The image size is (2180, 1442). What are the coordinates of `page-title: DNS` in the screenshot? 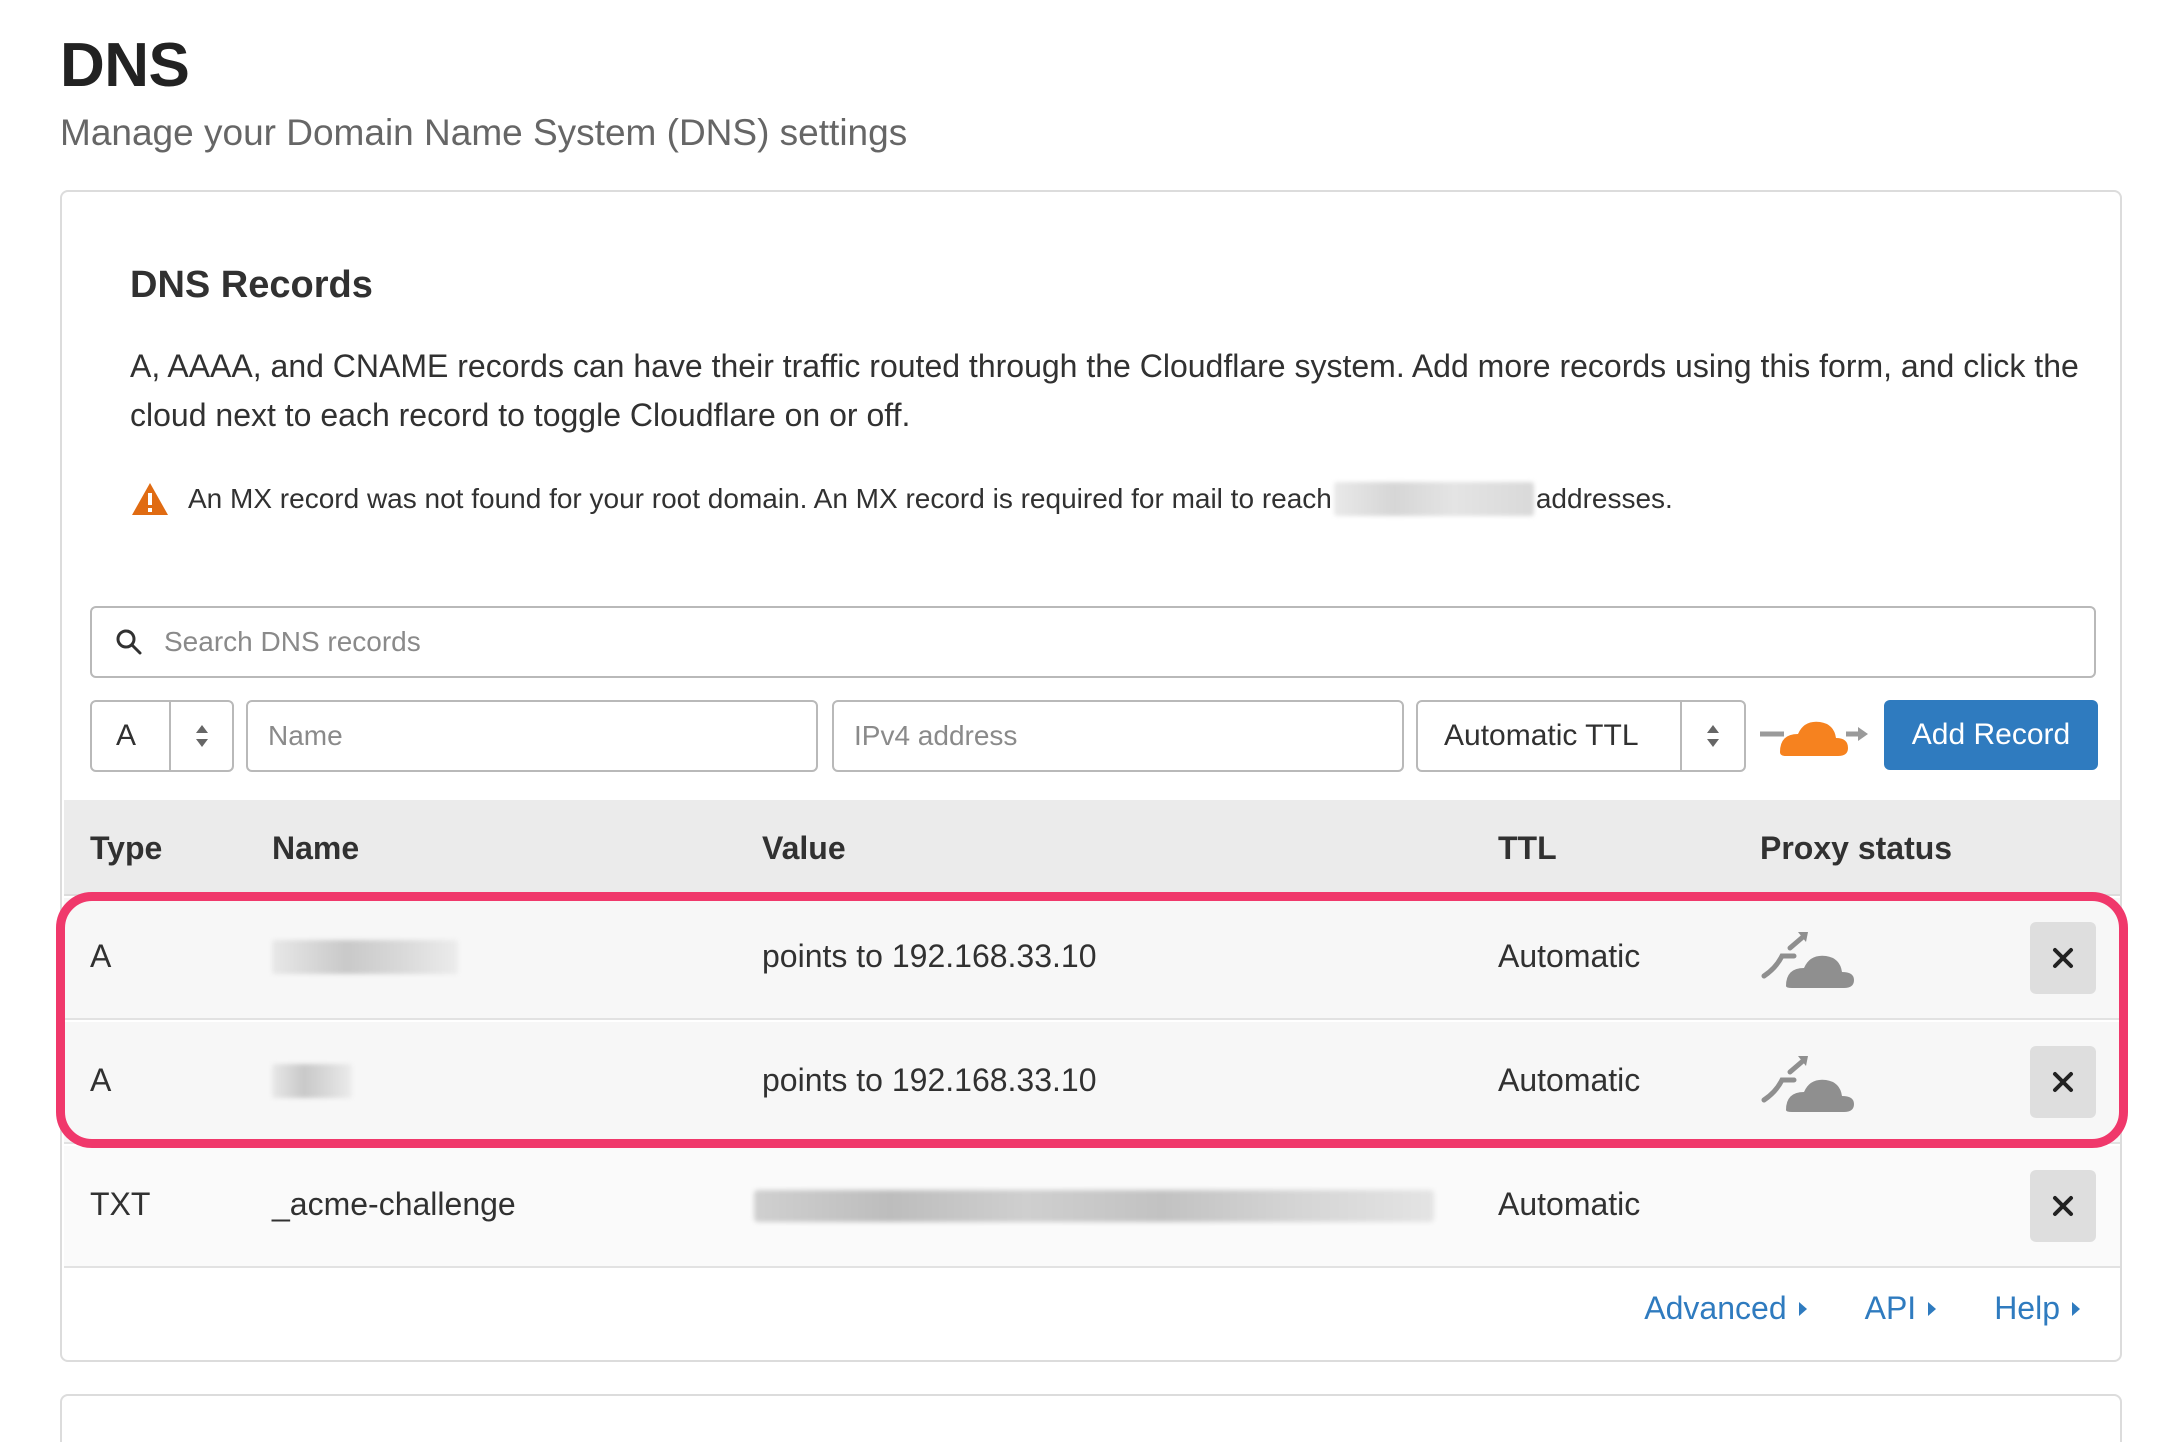 It's located at (125, 65).